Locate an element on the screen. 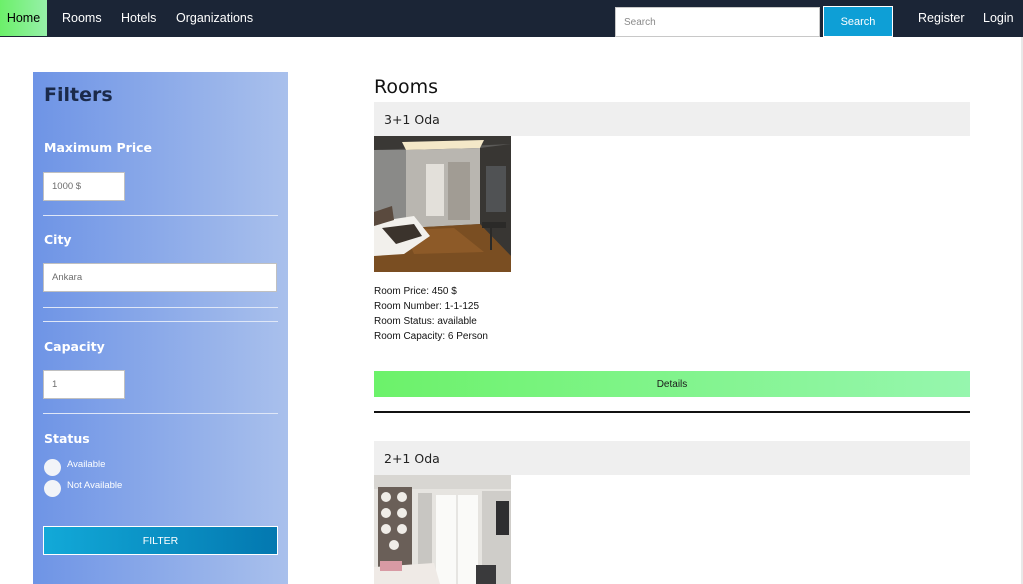 This screenshot has height=584, width=1023. capacity-label: Capacity is located at coordinates (74, 346).